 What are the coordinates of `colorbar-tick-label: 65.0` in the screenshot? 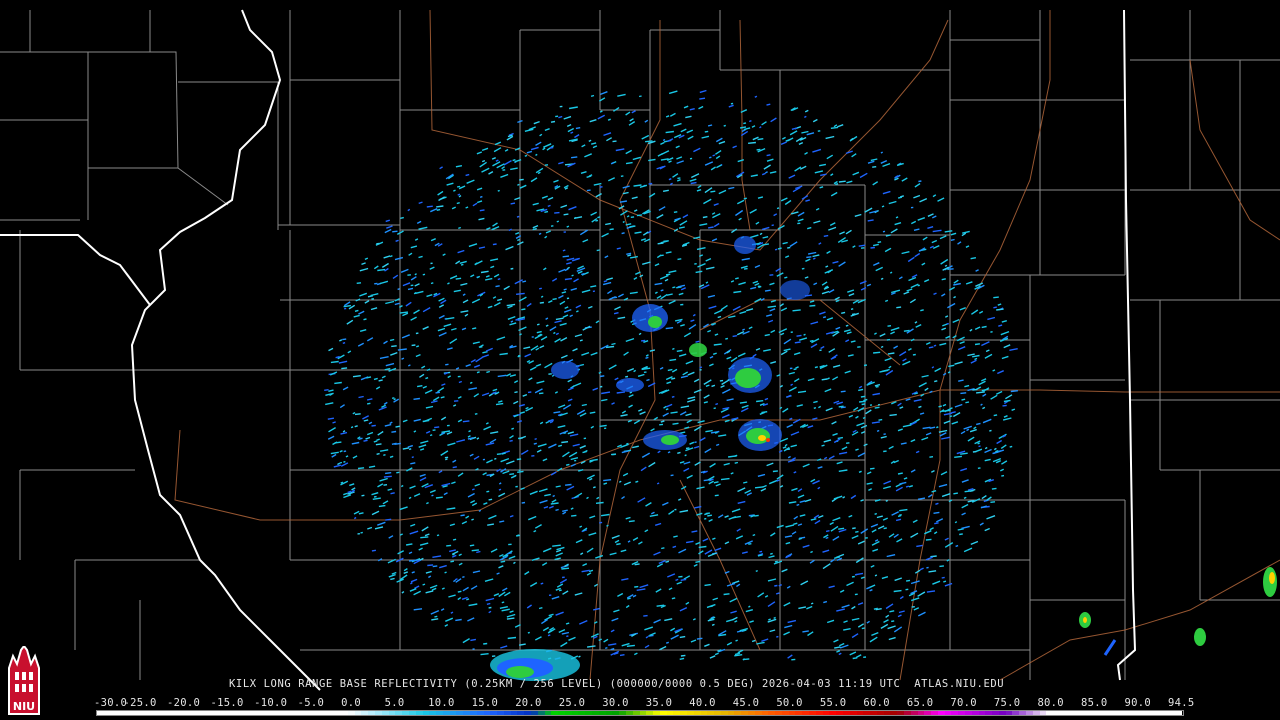 It's located at (920, 703).